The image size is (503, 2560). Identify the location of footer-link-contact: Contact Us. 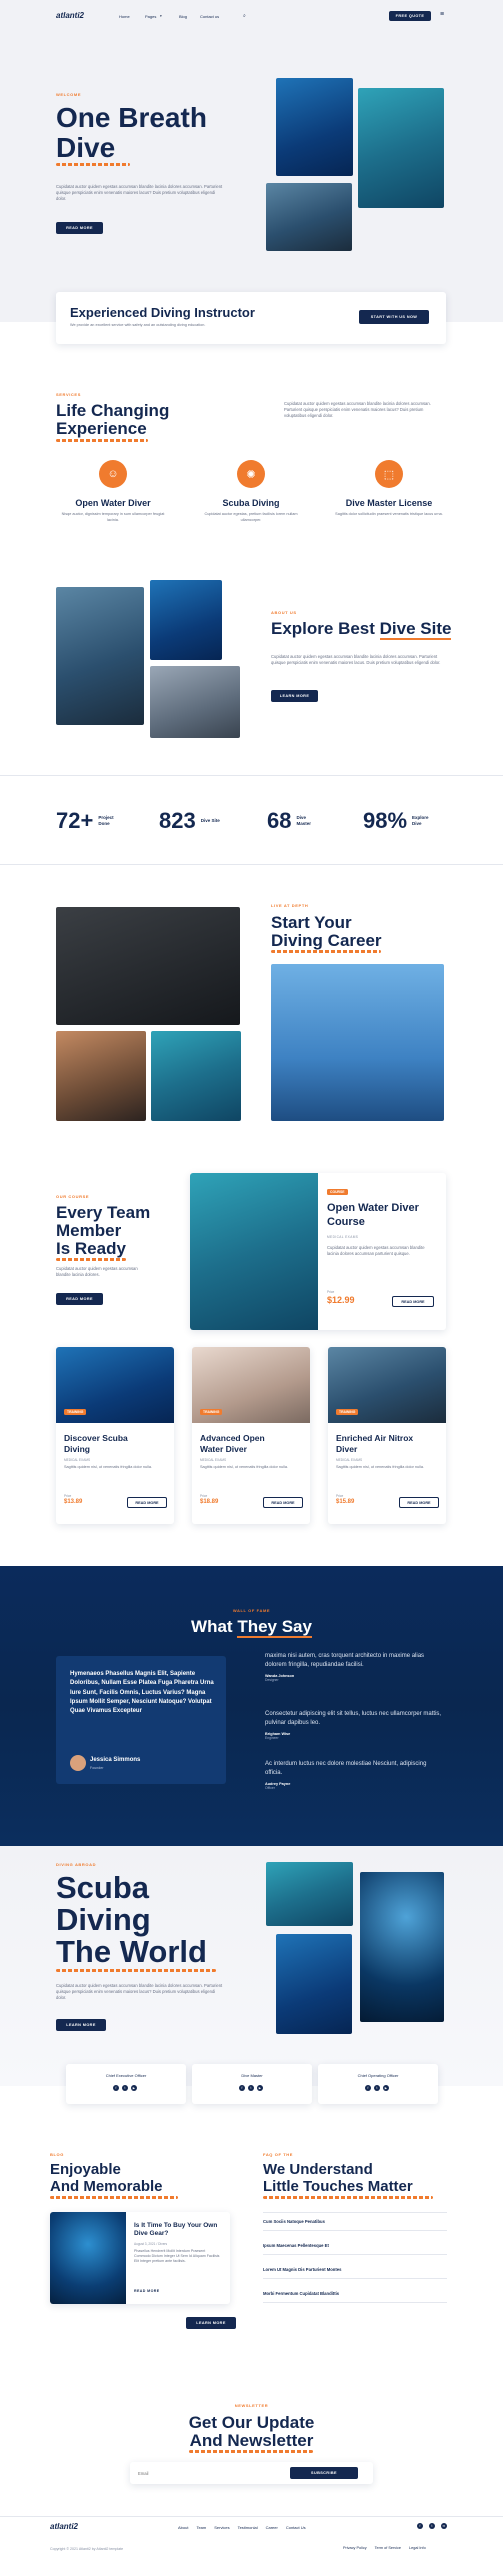
(296, 2527).